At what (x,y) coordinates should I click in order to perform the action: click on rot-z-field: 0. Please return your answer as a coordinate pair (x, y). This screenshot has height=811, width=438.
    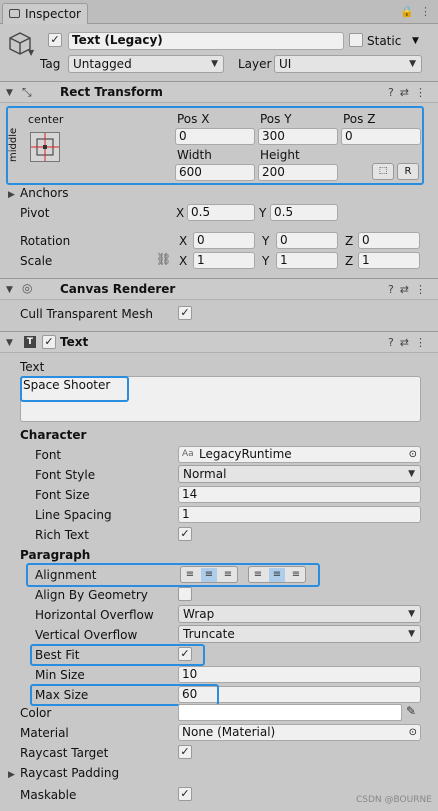
    Looking at the image, I should click on (389, 240).